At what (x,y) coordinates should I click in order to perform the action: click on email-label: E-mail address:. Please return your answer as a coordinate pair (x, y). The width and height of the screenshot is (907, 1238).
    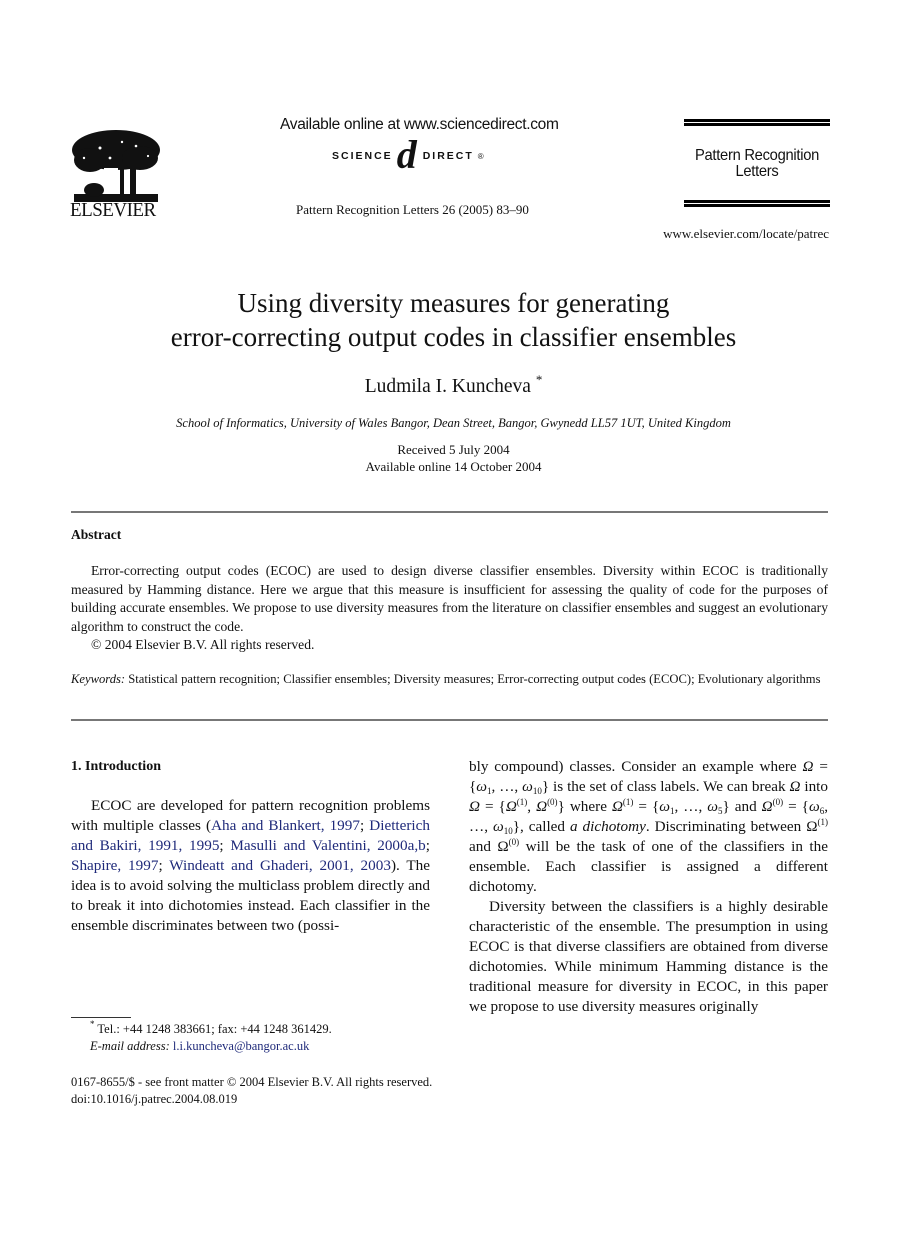
    Looking at the image, I should click on (130, 1046).